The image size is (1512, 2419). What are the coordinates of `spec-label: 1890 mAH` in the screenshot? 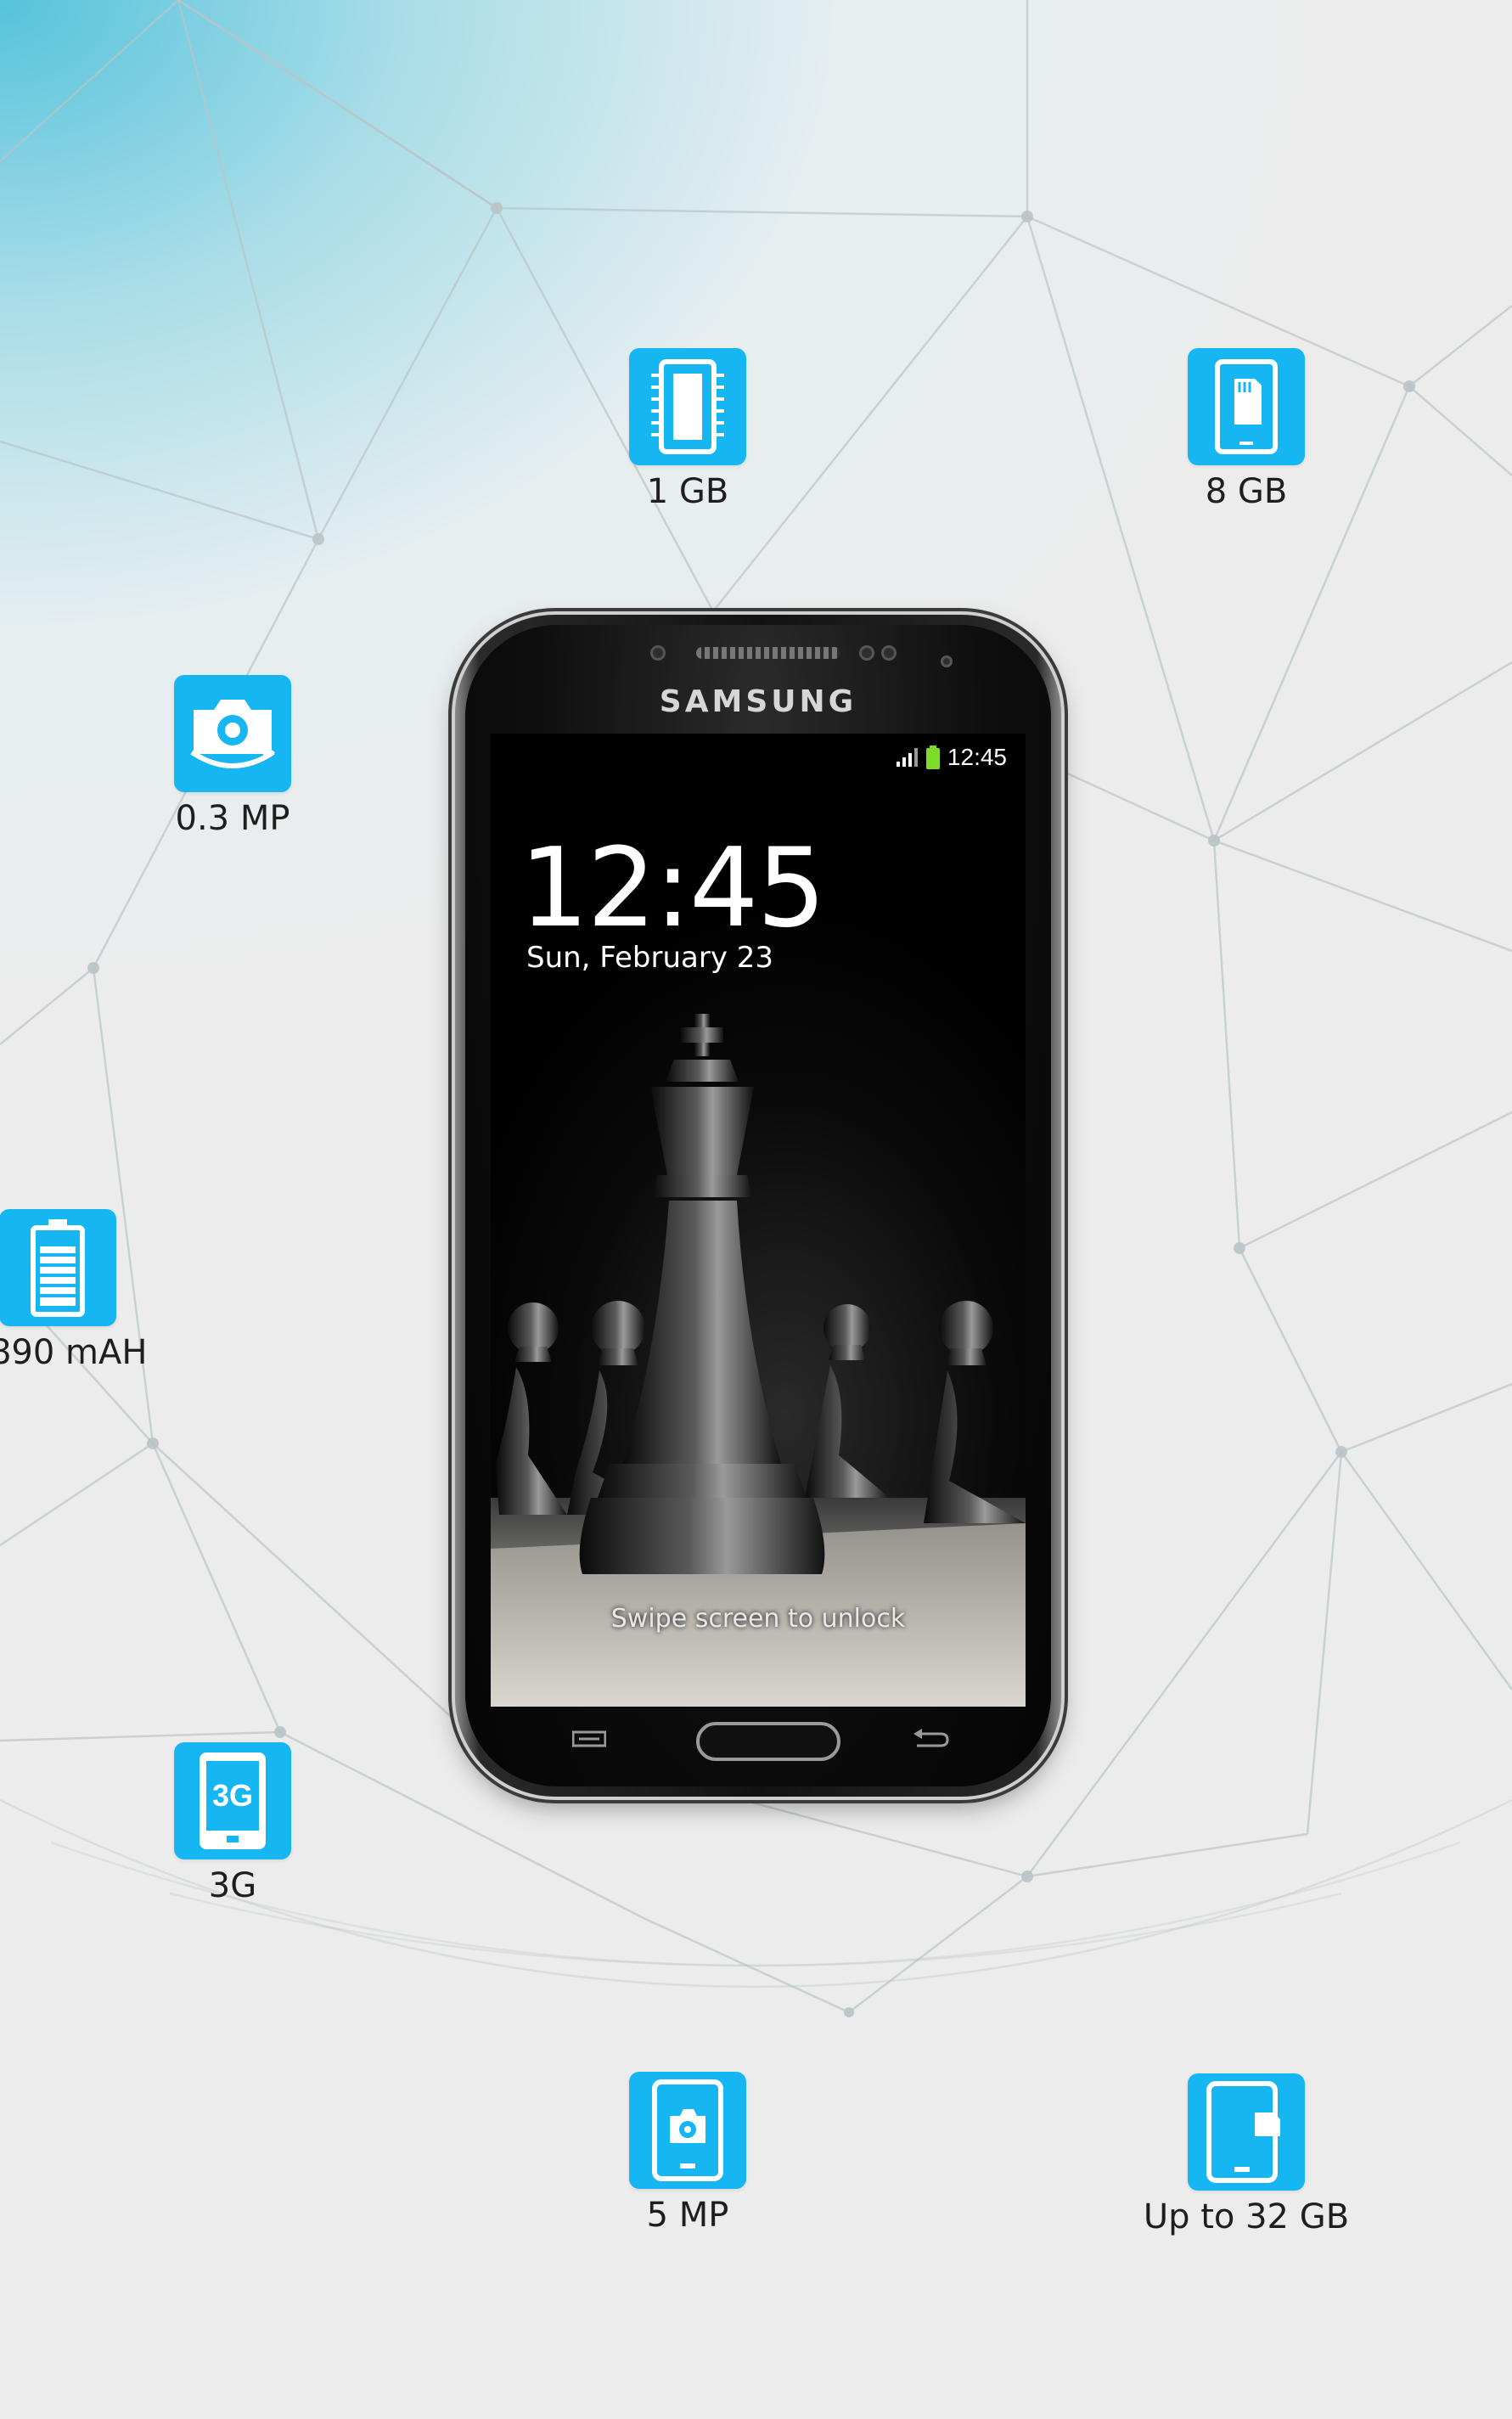 It's located at (74, 1352).